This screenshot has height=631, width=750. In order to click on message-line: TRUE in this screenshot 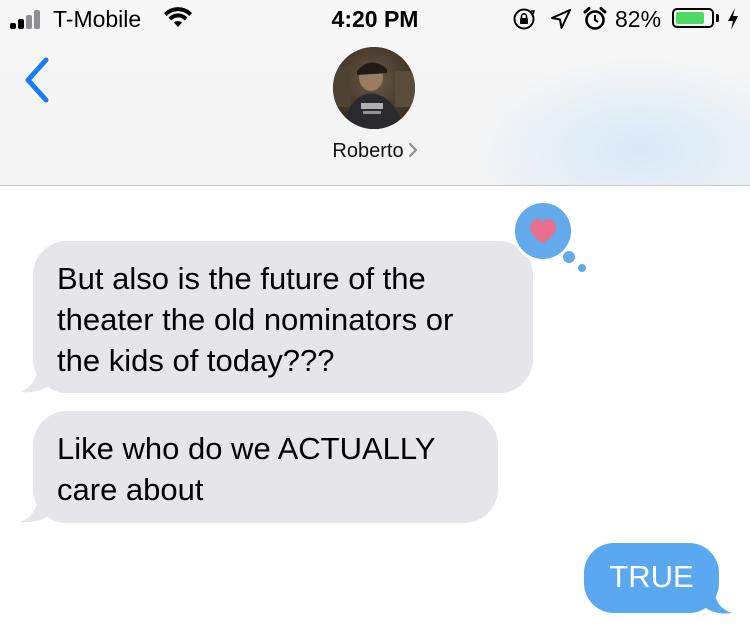, I will do `click(651, 576)`.